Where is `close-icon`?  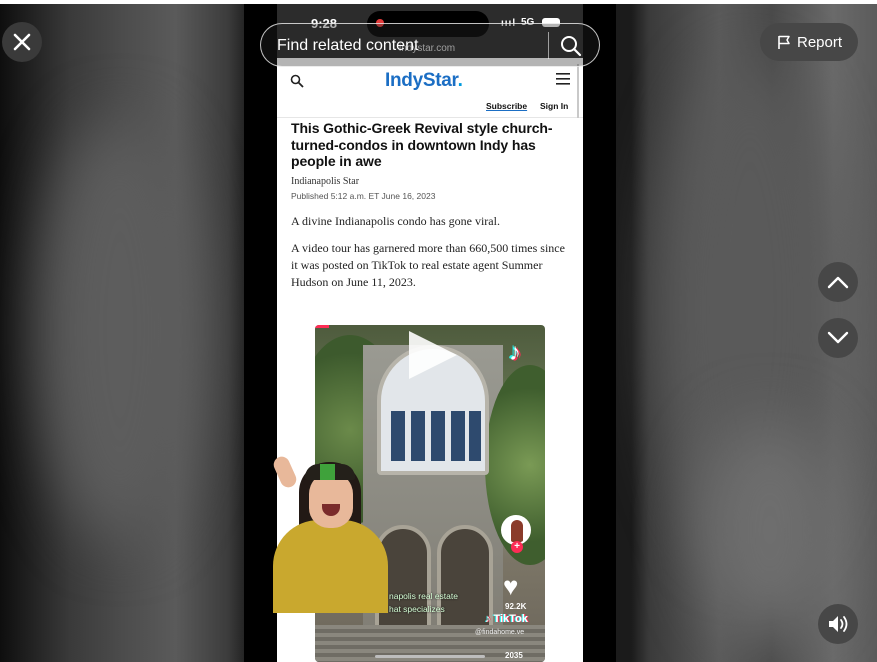
close-icon is located at coordinates (22, 42).